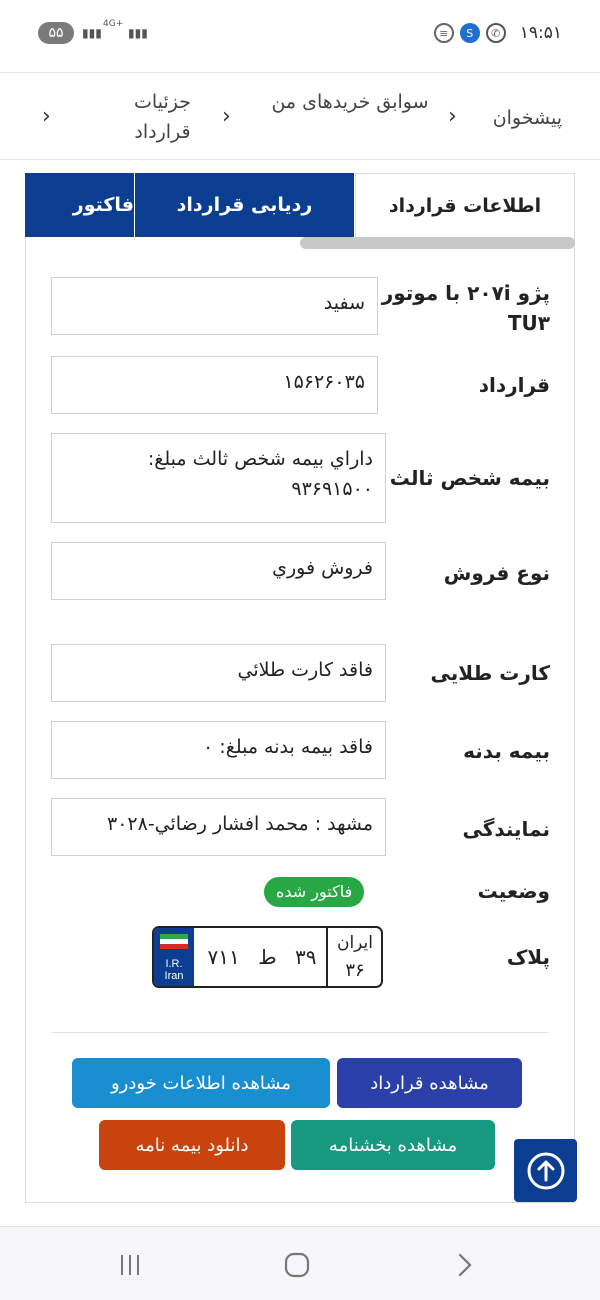  Describe the element at coordinates (429, 1083) in the screenshot. I see `view-contract-button: مشاهده قرارداد` at that location.